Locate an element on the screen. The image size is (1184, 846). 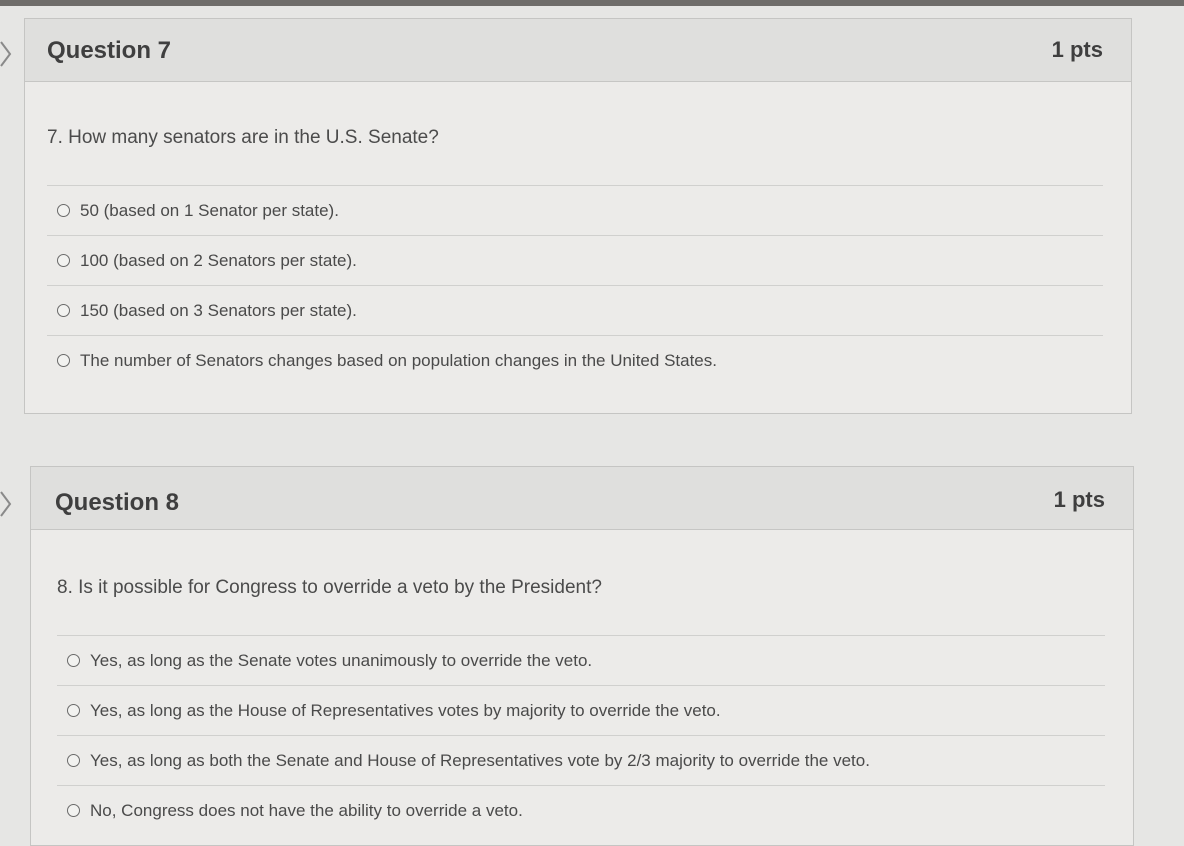
answer-option: 150 (based on 3 Senators per state). is located at coordinates (575, 310).